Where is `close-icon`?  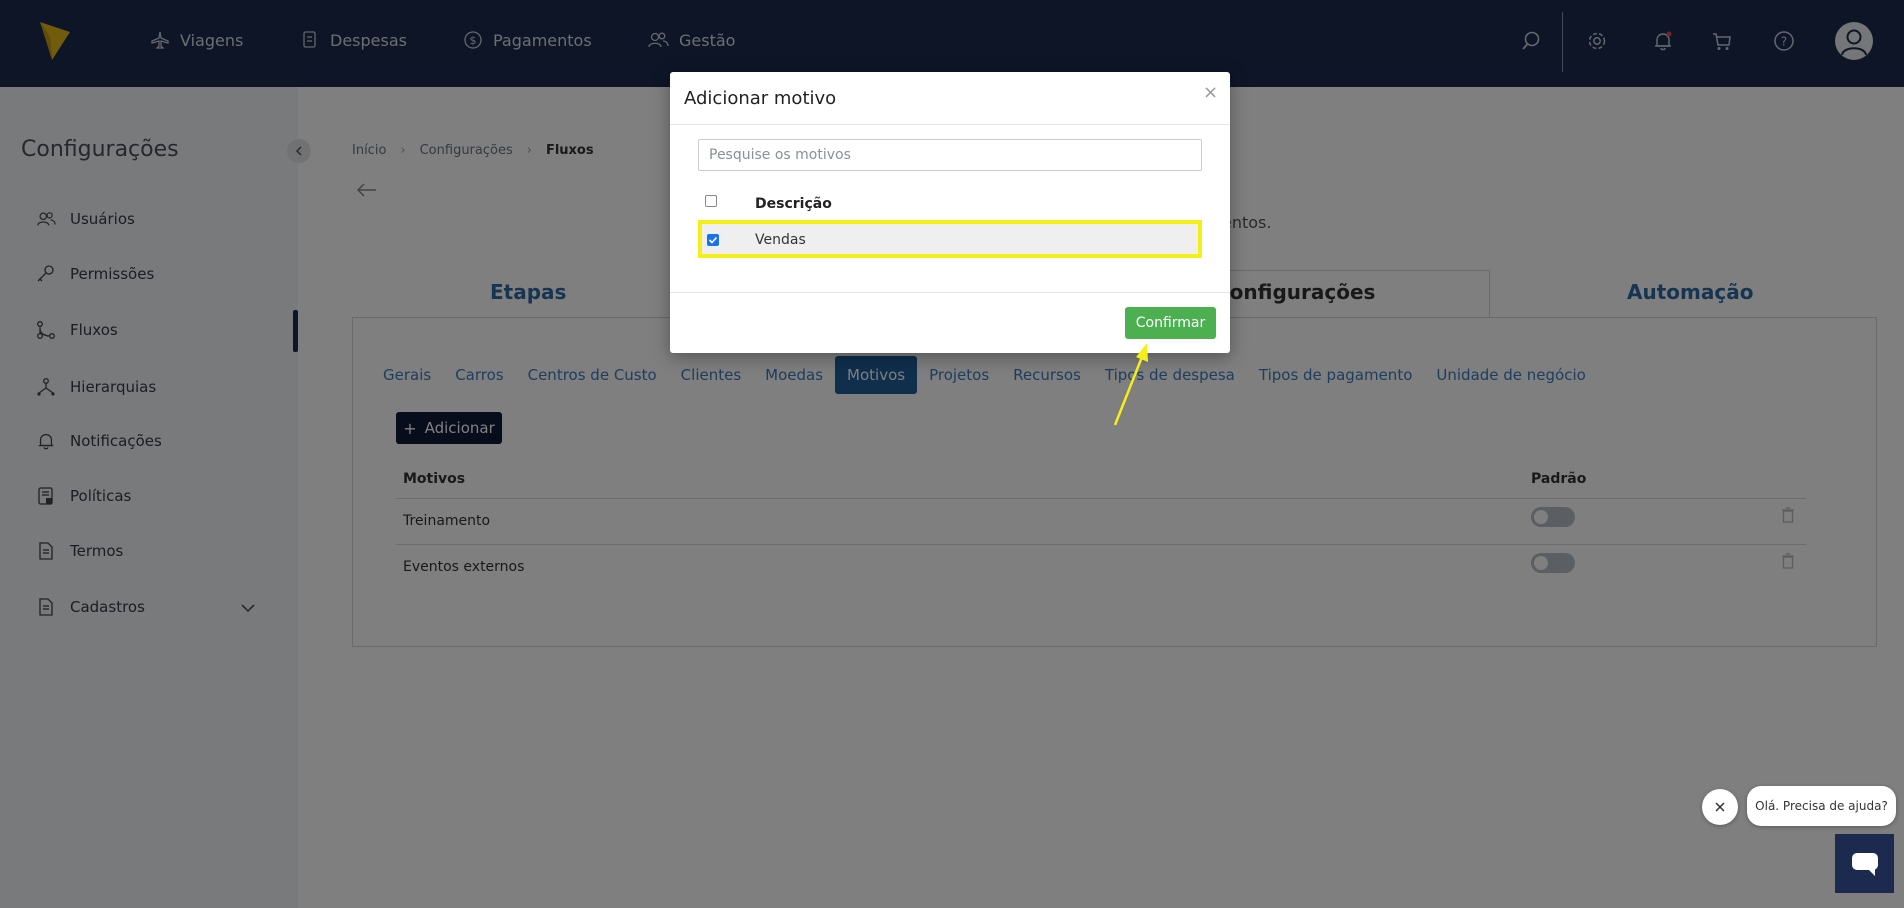
close-icon is located at coordinates (1720, 807).